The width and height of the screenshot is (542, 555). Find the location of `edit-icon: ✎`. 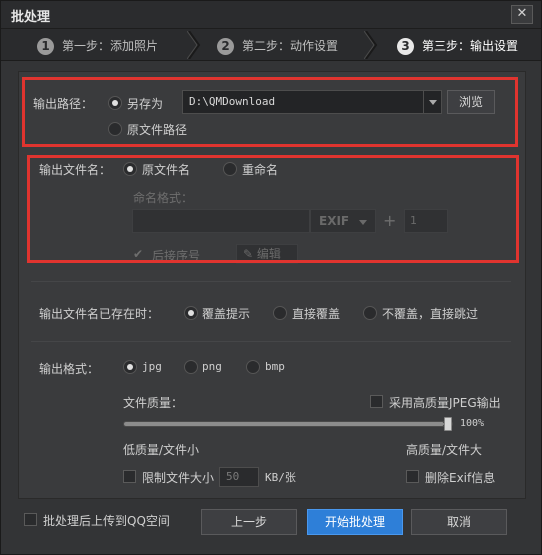

edit-icon: ✎ is located at coordinates (248, 254).